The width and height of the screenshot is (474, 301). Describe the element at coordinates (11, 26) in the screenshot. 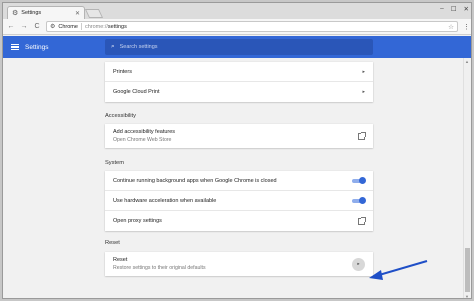

I see `back-button: ←` at that location.